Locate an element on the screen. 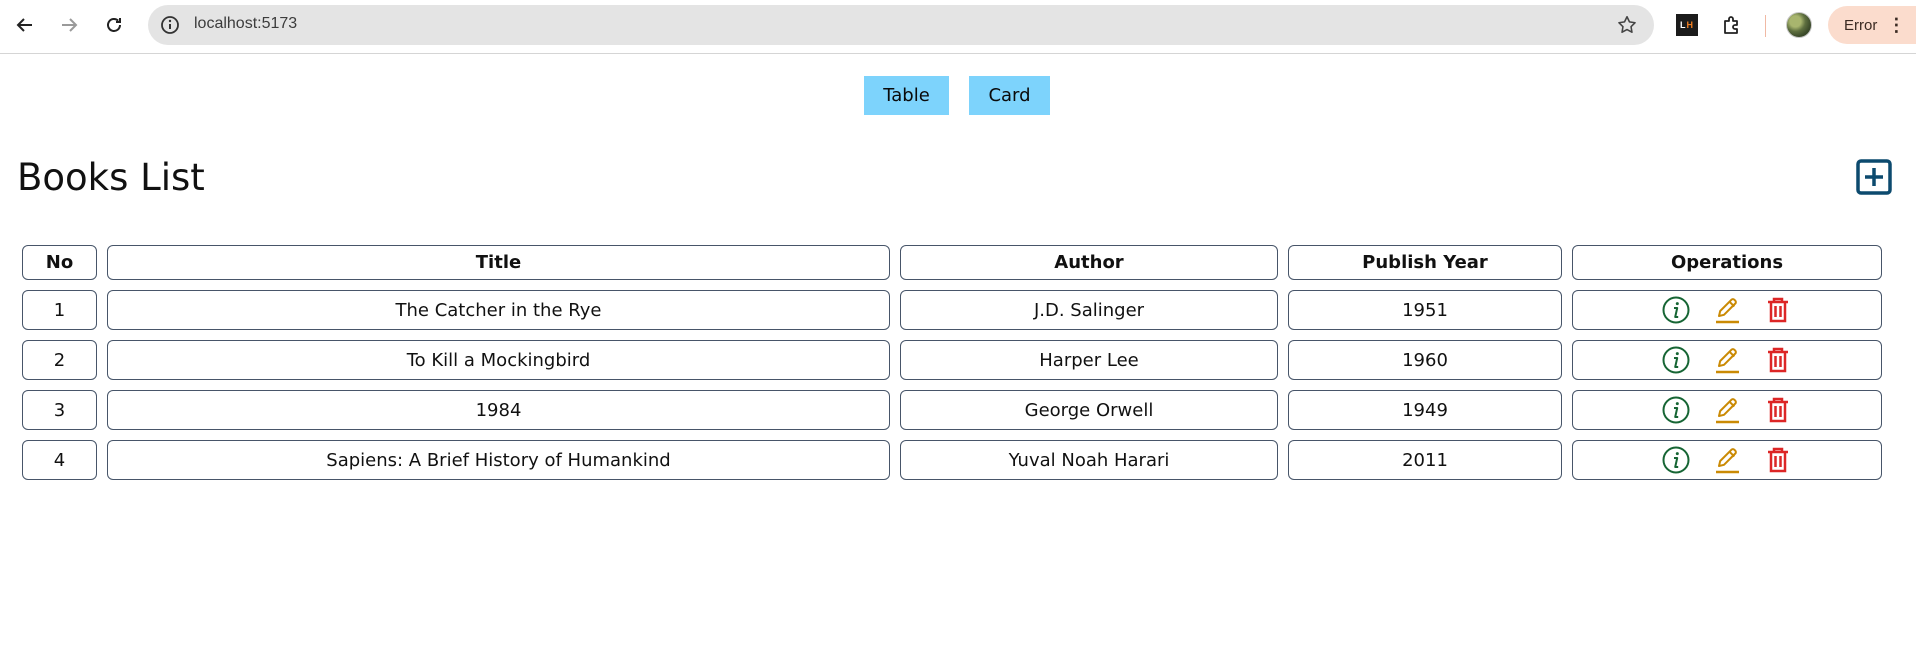 This screenshot has height=647, width=1916. address-bar: localhost:5173 is located at coordinates (901, 25).